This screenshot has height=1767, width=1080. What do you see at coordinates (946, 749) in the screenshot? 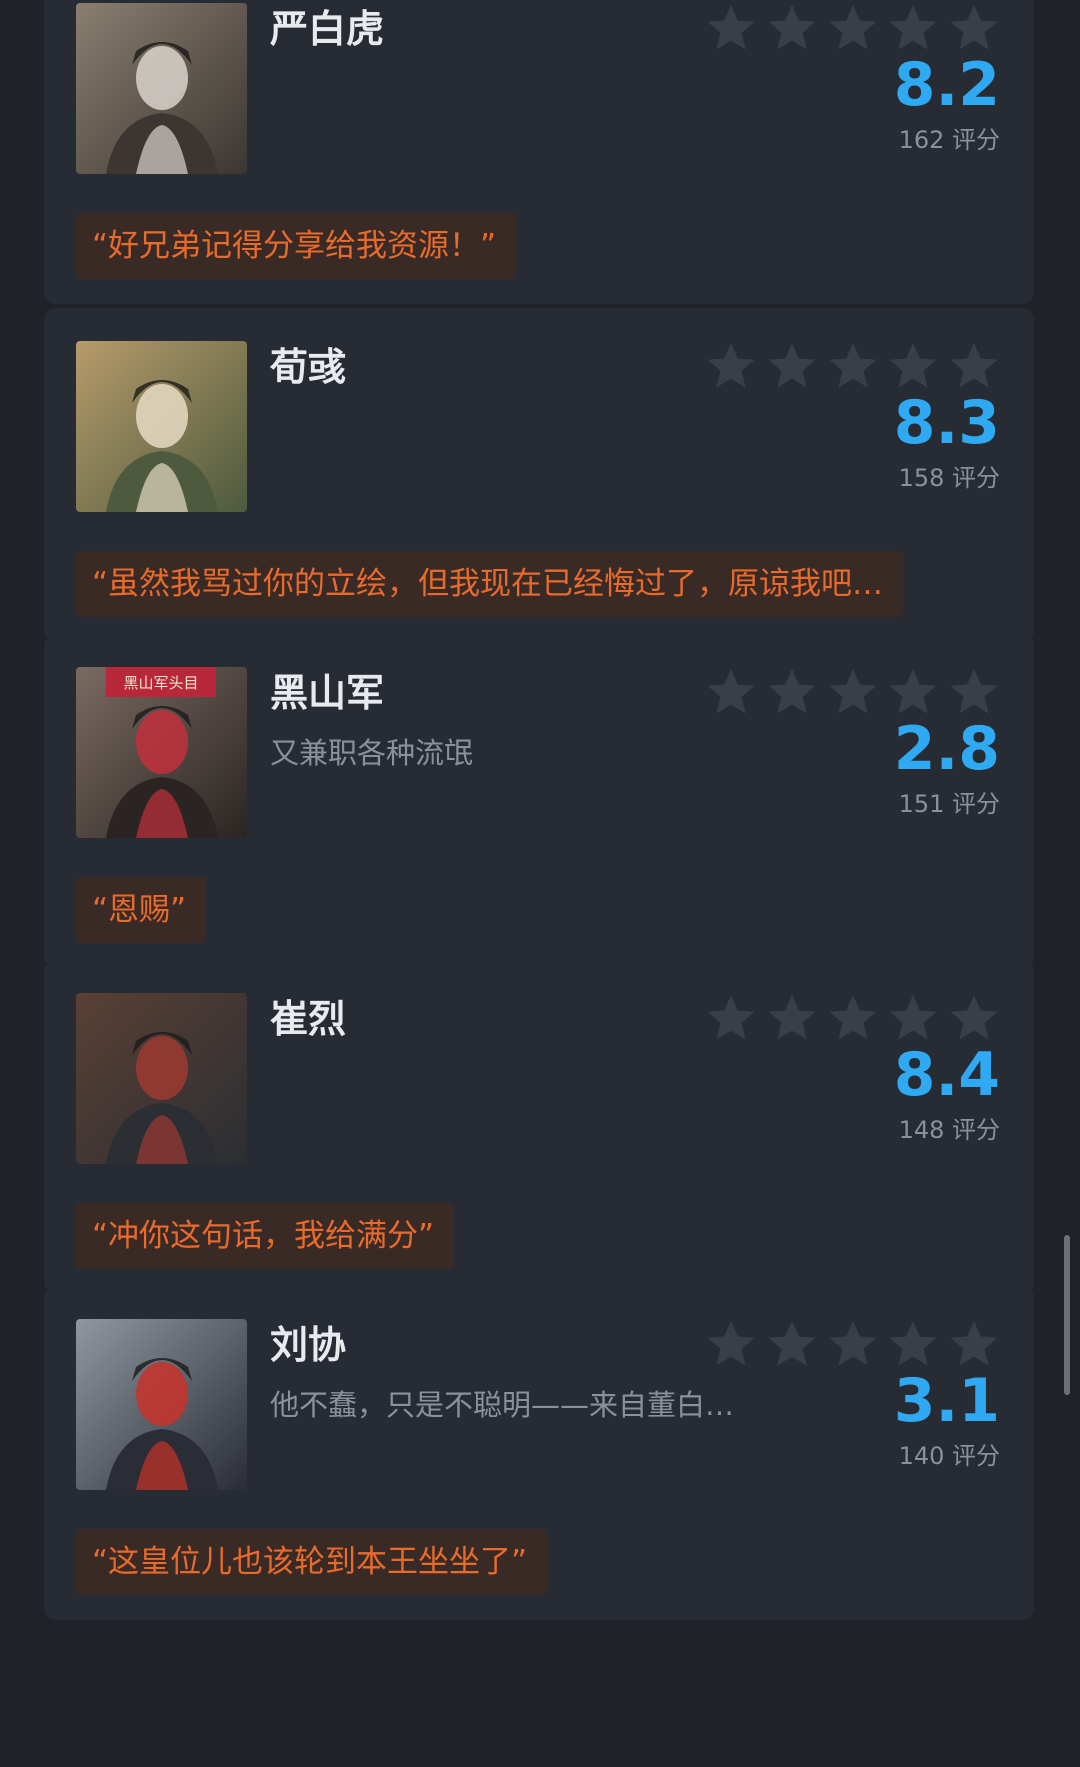
I see `average-score: 2.8` at bounding box center [946, 749].